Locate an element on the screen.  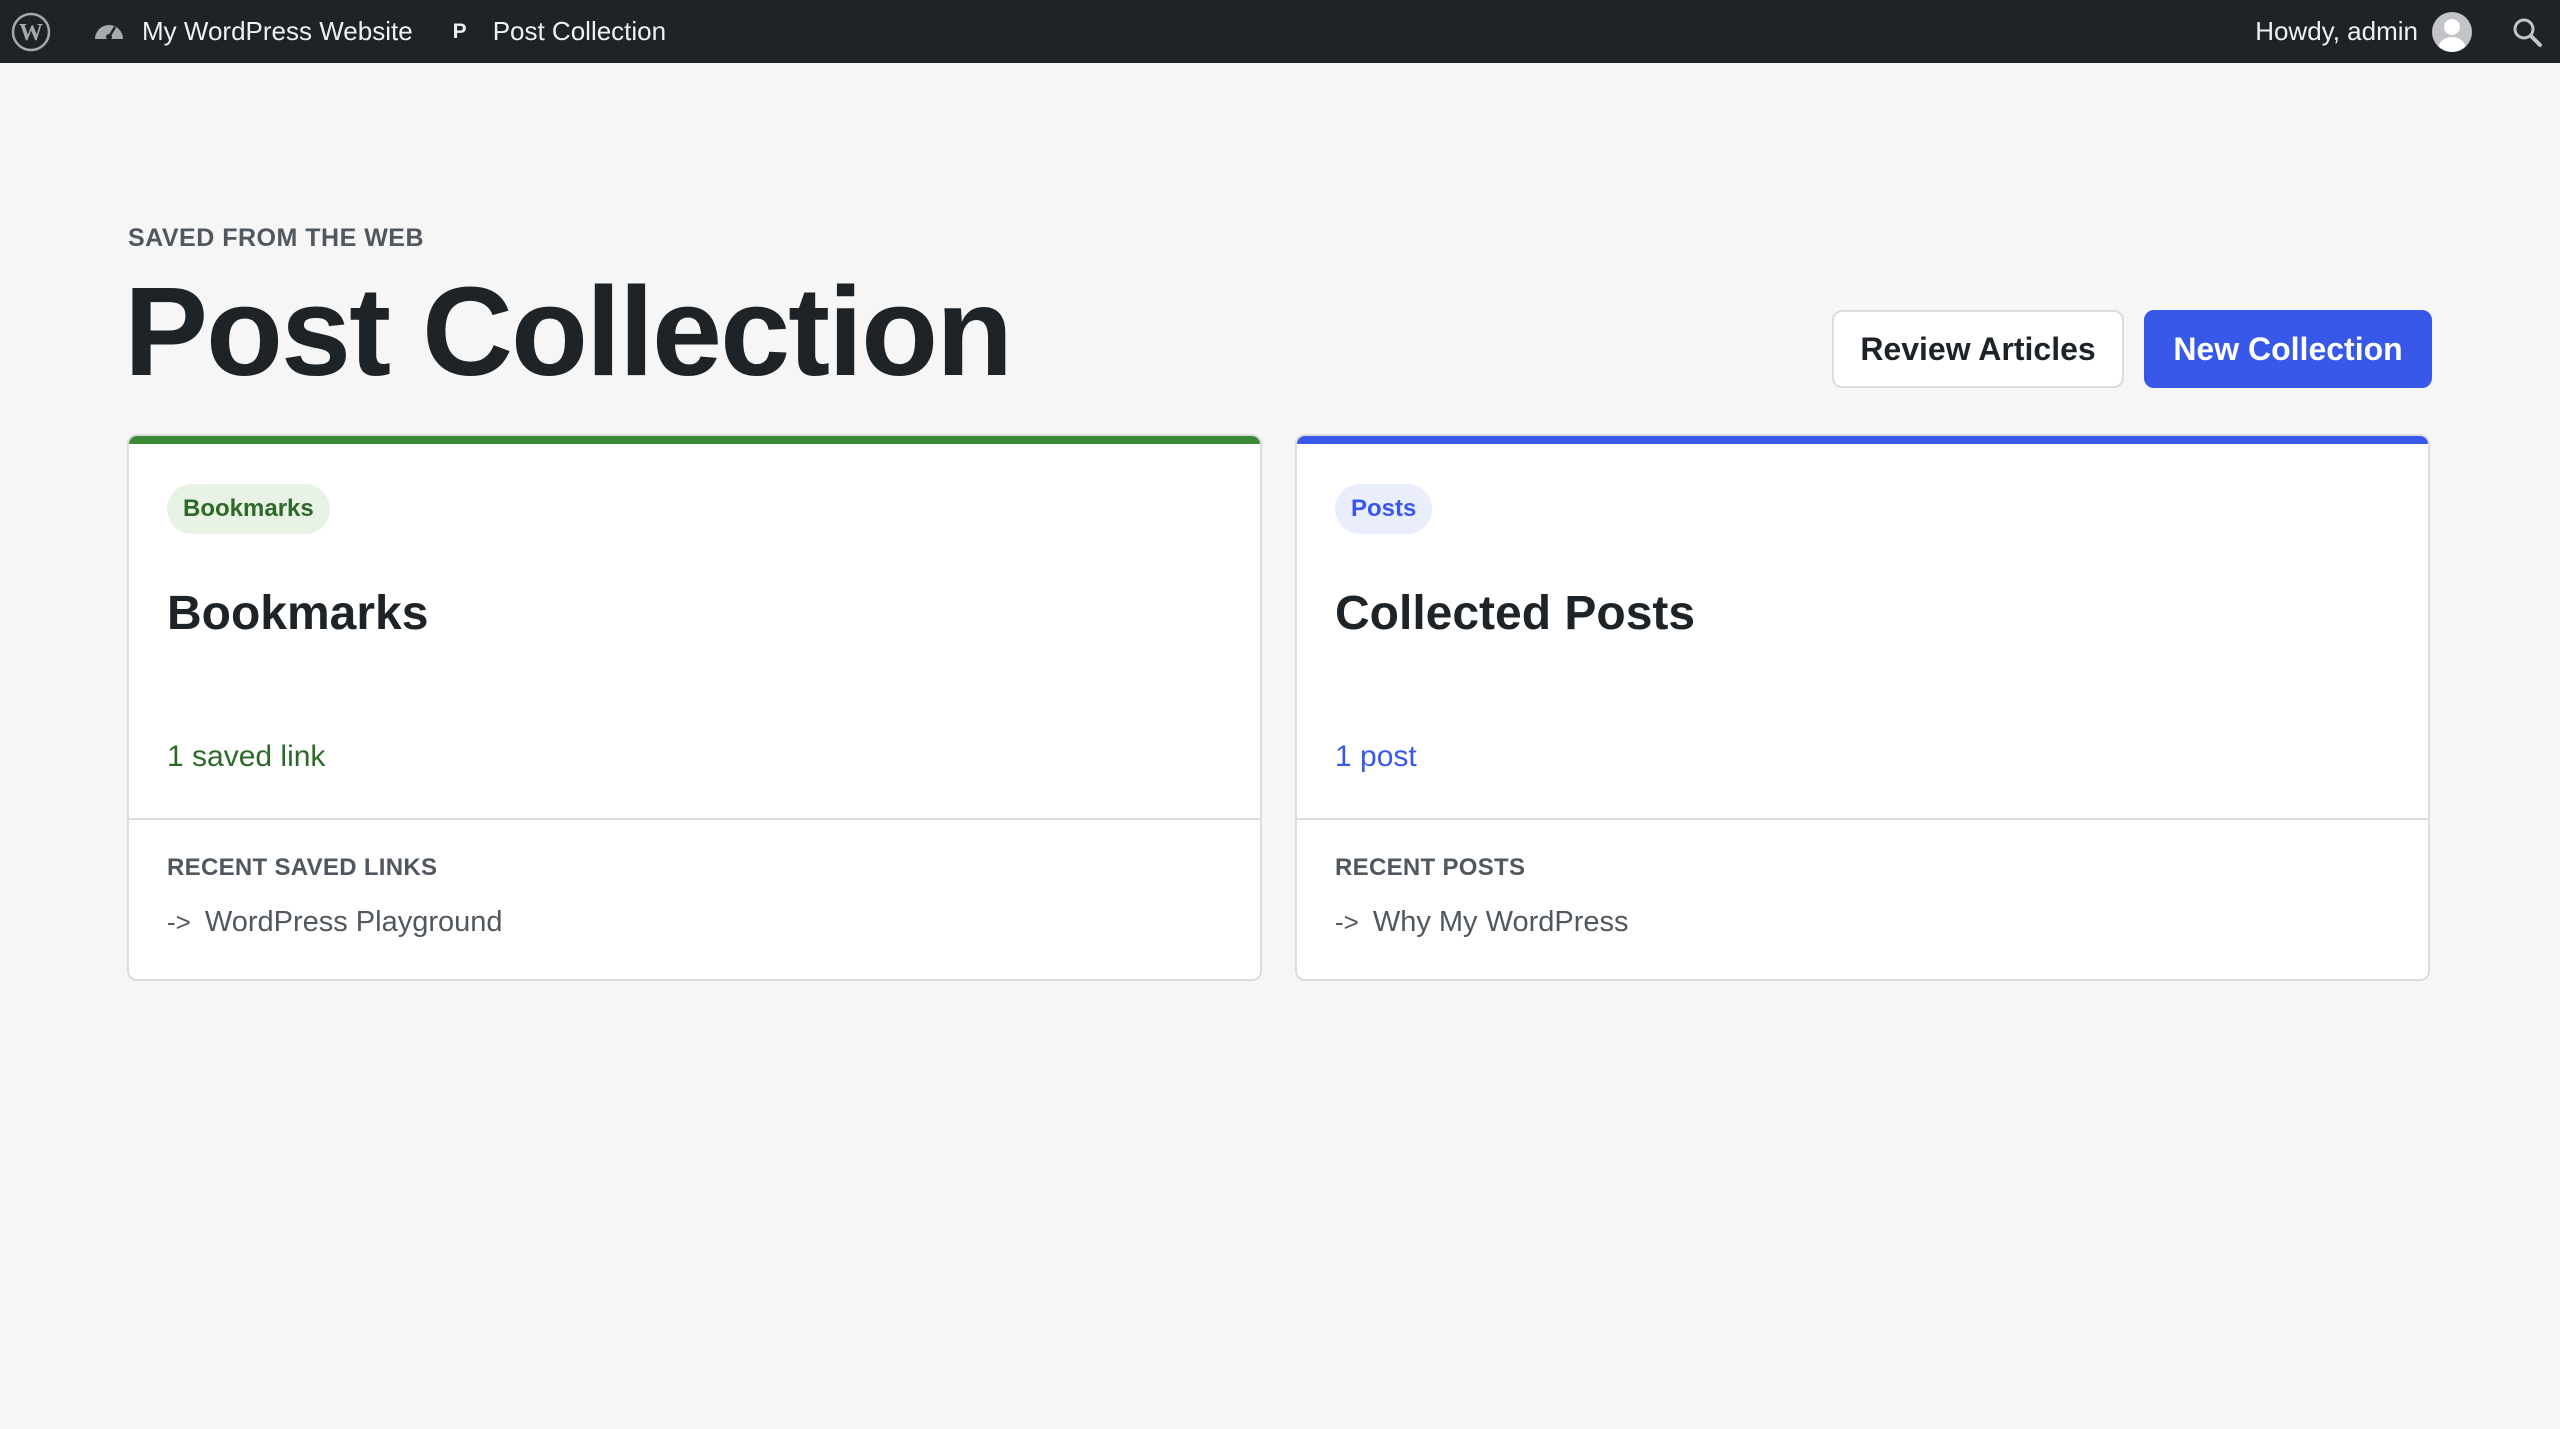
plugin-menu: P Post Collection is located at coordinates (559, 31).